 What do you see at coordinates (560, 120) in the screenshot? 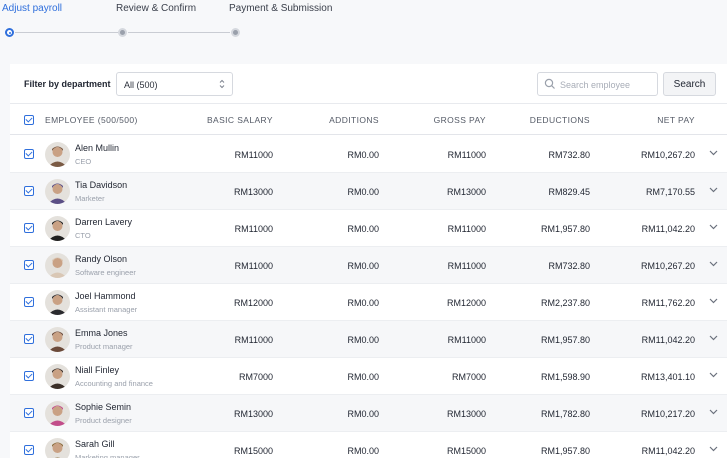
I see `column-deductions: DEDUCTIONS` at bounding box center [560, 120].